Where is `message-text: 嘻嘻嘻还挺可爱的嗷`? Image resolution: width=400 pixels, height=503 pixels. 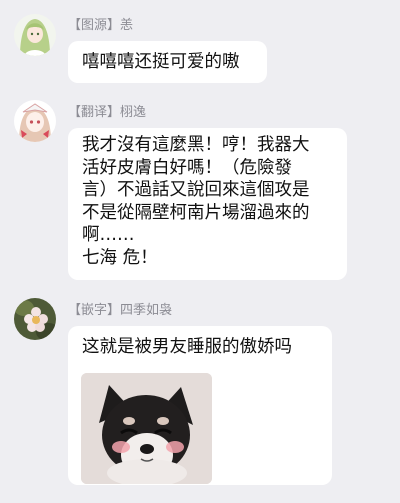
message-text: 嘻嘻嘻还挺可爱的嗷 is located at coordinates (161, 62).